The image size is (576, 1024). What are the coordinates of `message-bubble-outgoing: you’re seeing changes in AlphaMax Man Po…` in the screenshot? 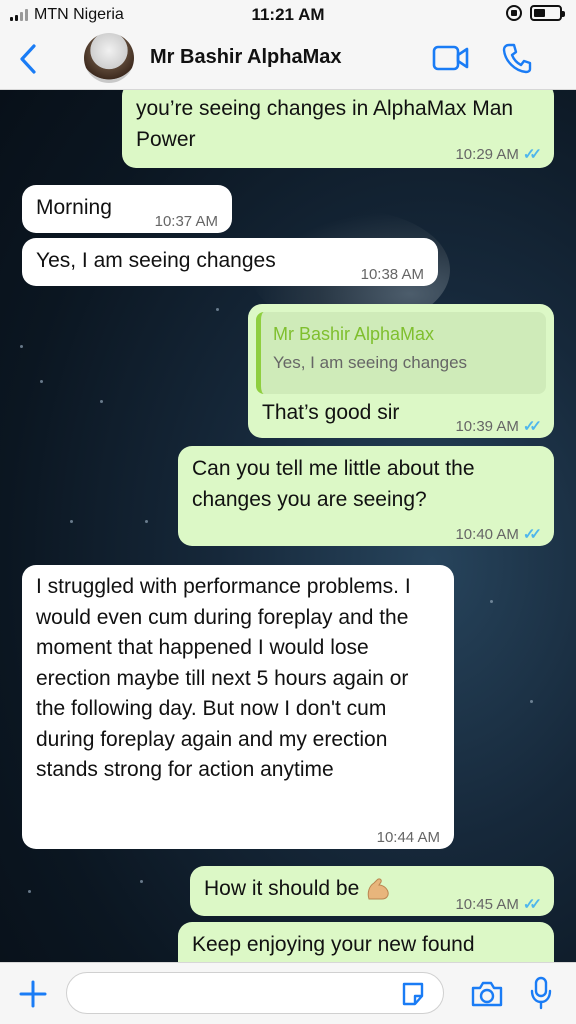 It's located at (338, 125).